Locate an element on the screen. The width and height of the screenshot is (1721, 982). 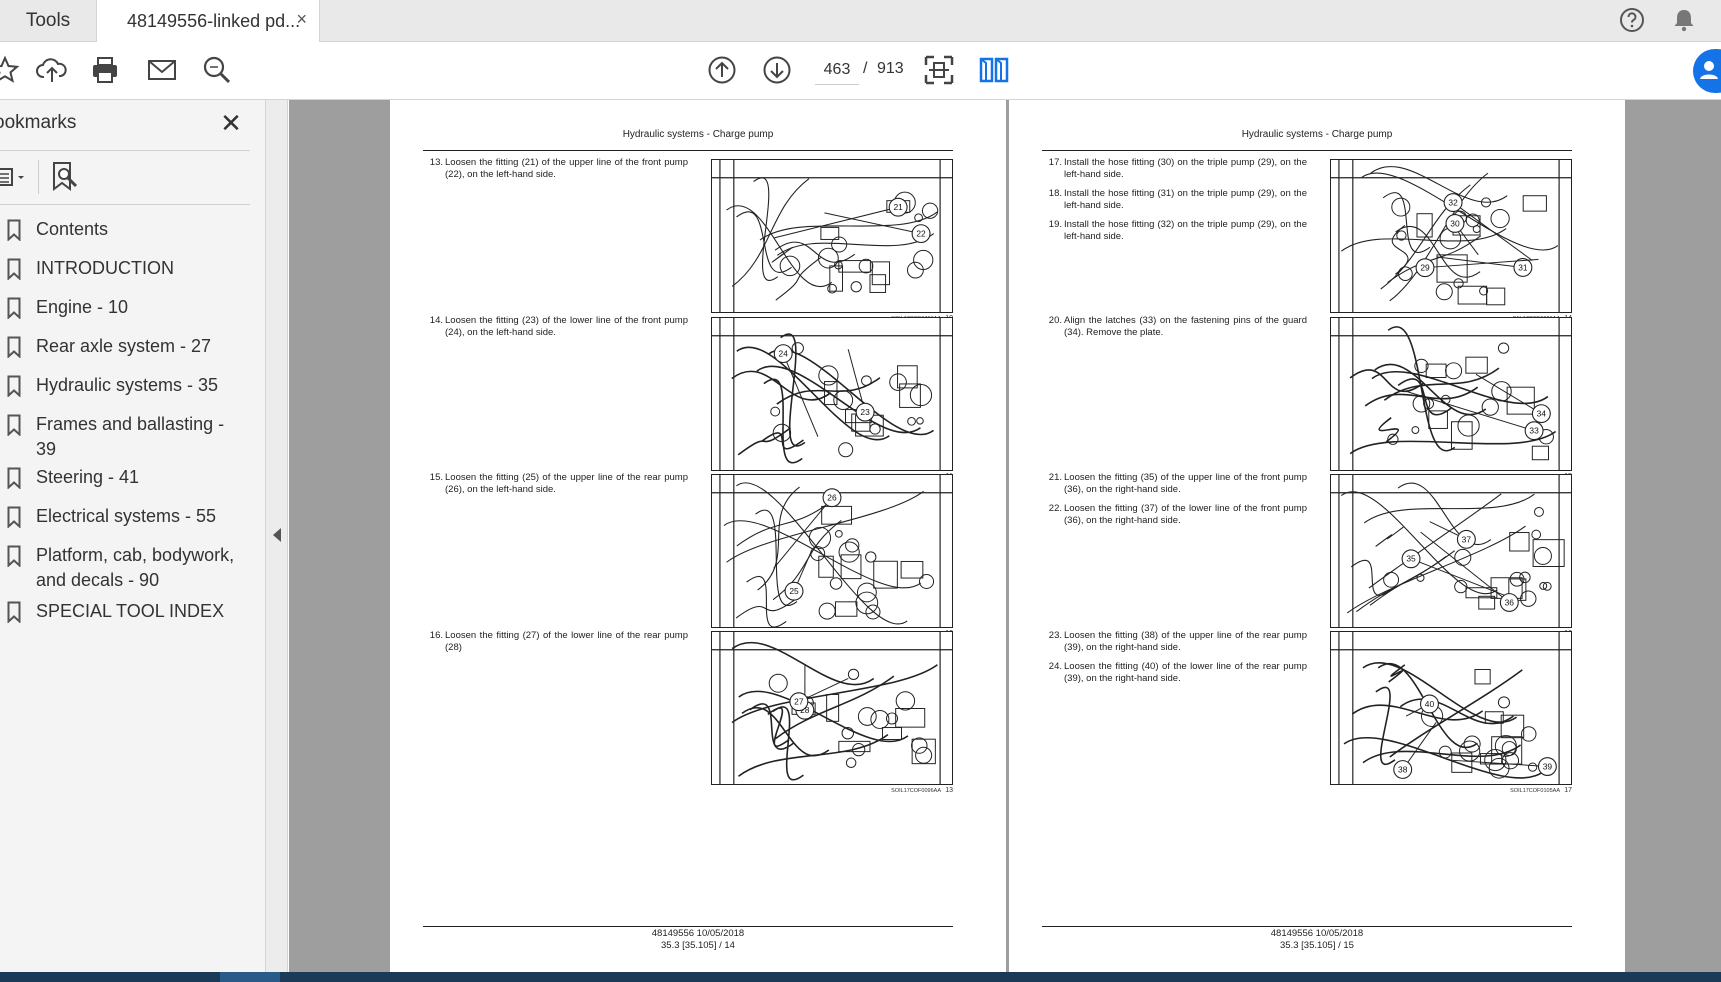
header-rule is located at coordinates (1307, 150).